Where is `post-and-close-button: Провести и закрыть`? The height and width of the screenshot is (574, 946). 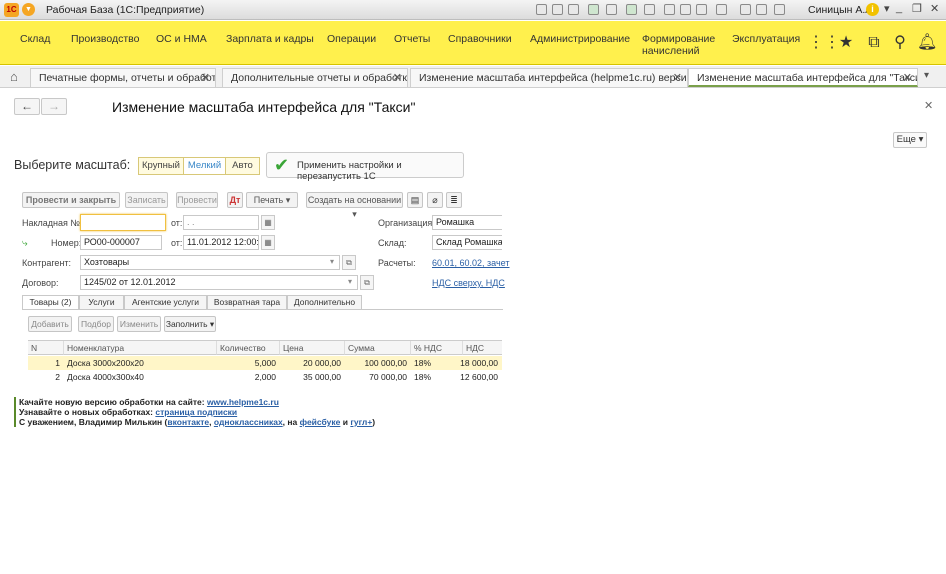 post-and-close-button: Провести и закрыть is located at coordinates (71, 200).